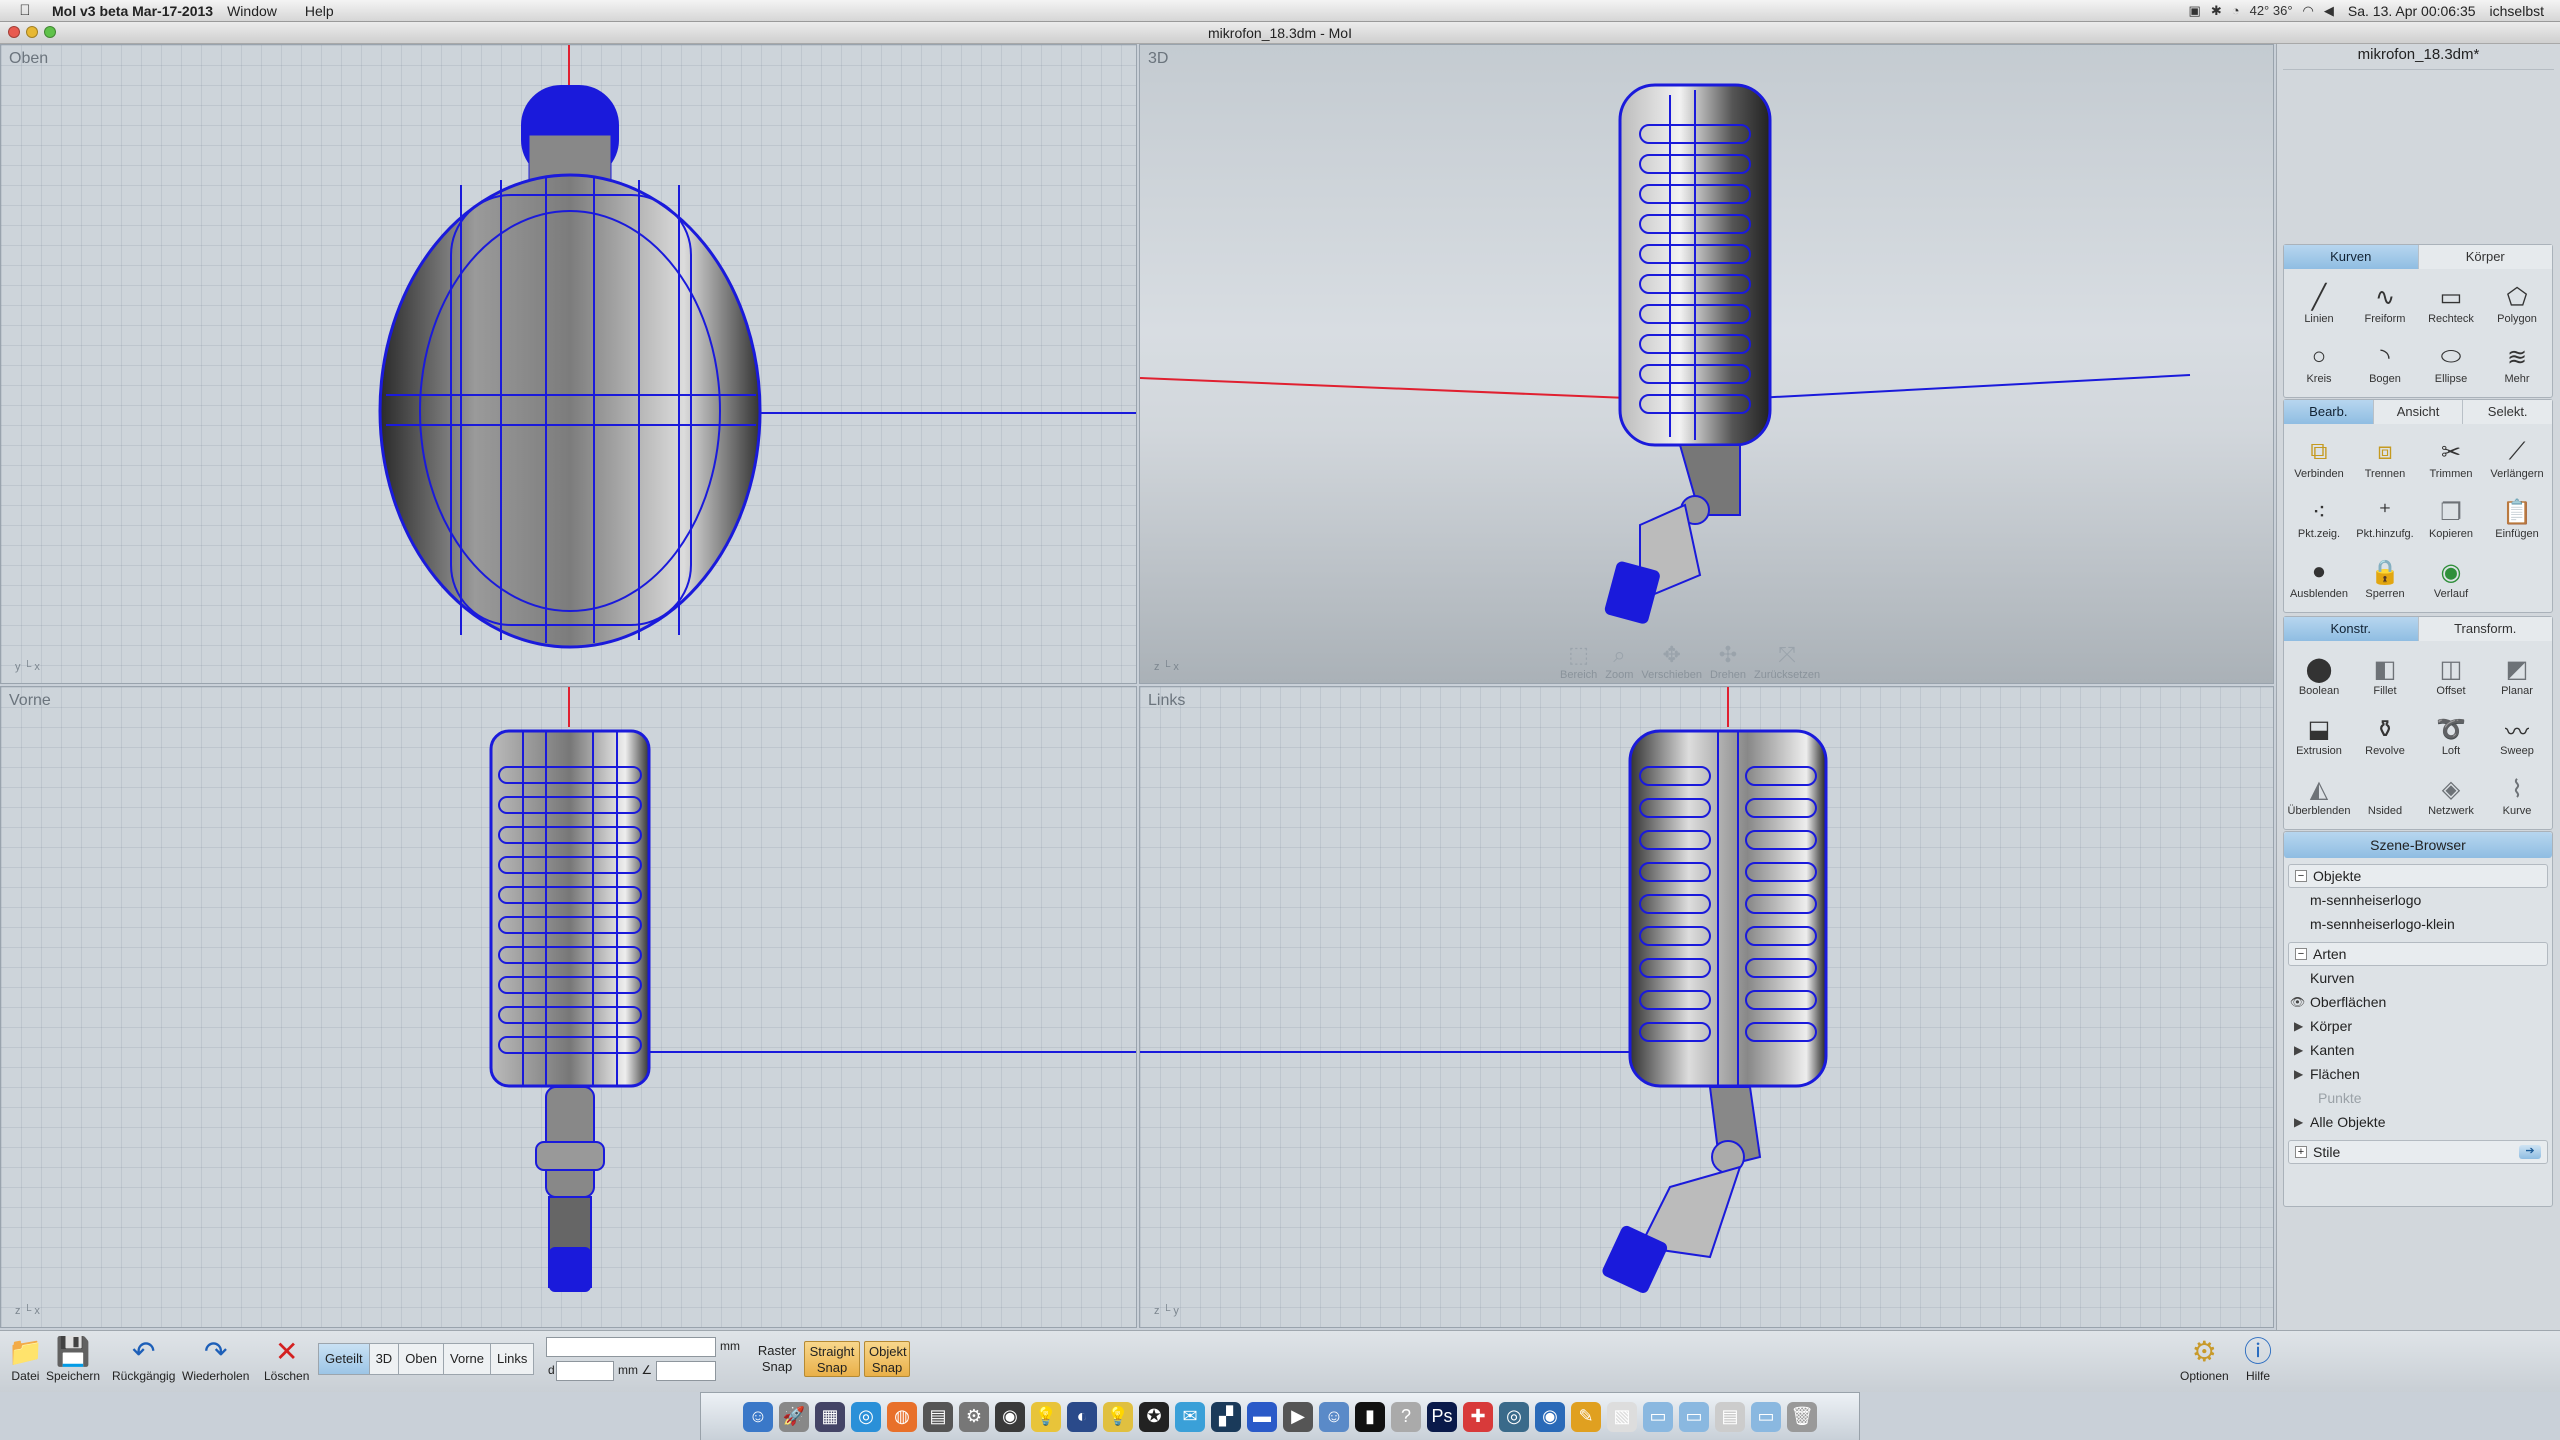  I want to click on menu-window: Window, so click(252, 11).